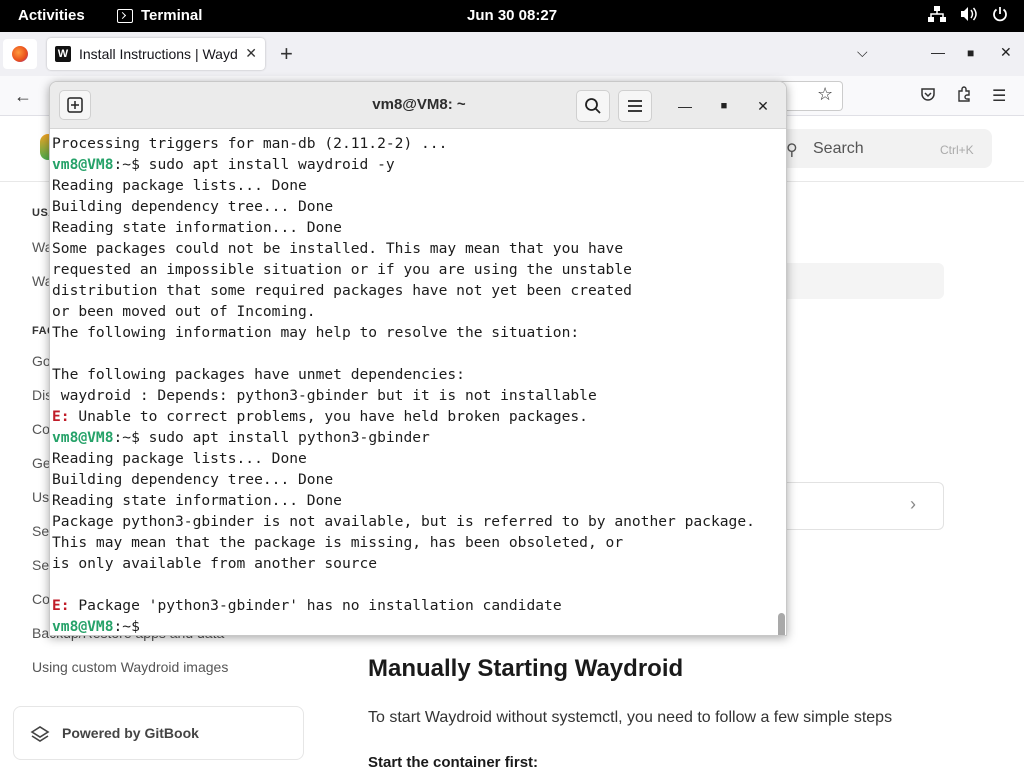 The image size is (1024, 771). I want to click on chevron-right-icon: ›, so click(913, 504).